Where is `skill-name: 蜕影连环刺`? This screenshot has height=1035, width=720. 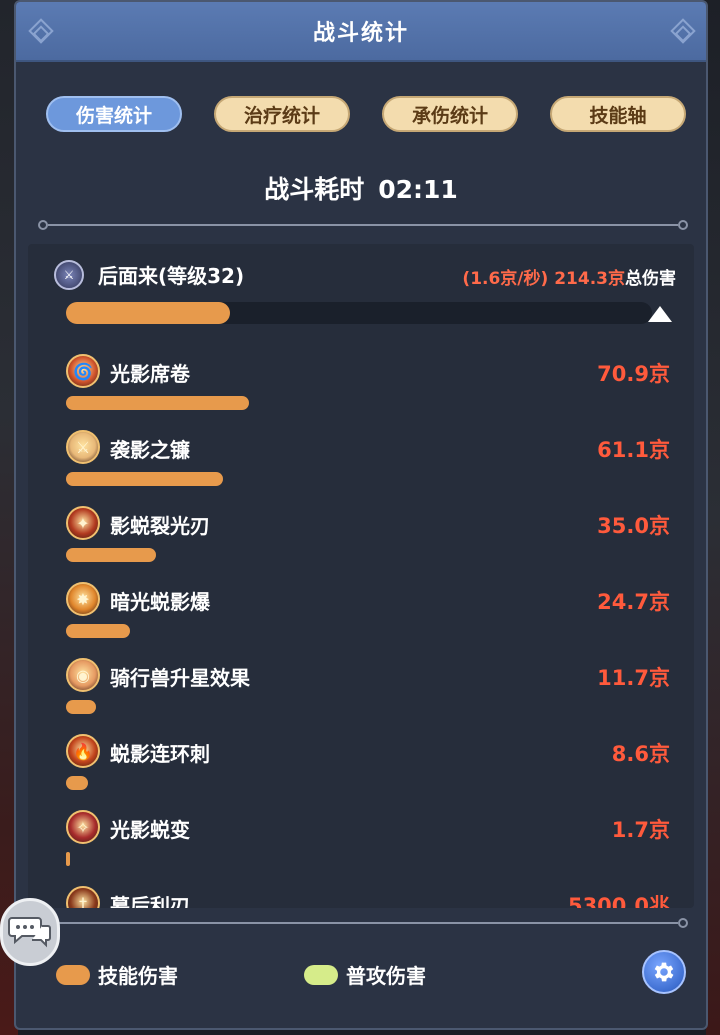 skill-name: 蜕影连环刺 is located at coordinates (160, 754).